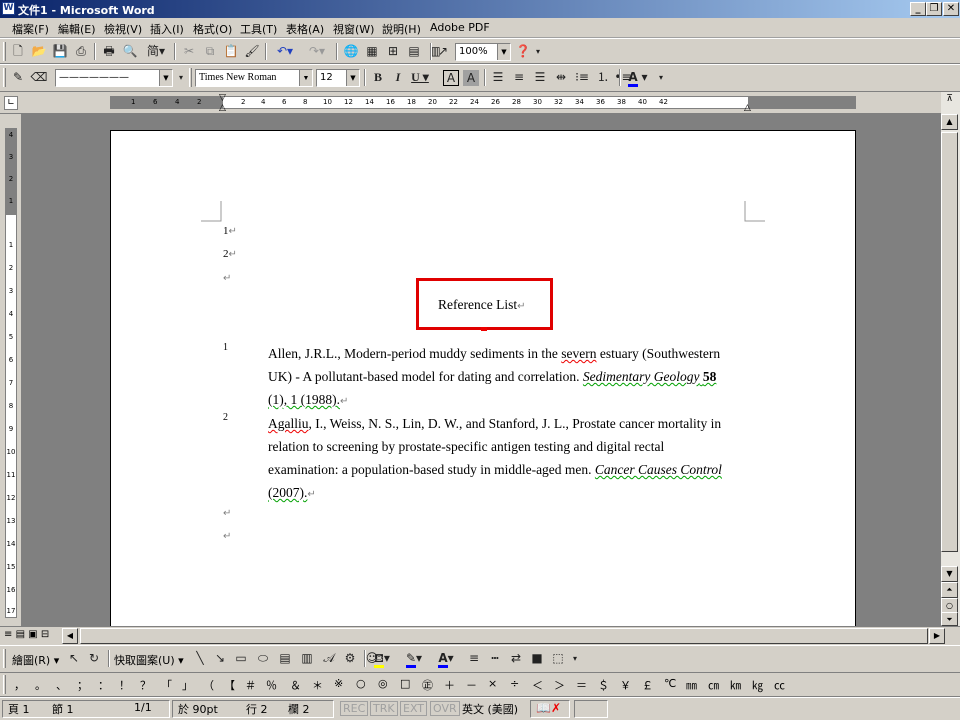  I want to click on symbol-button: ，, so click(19, 685).